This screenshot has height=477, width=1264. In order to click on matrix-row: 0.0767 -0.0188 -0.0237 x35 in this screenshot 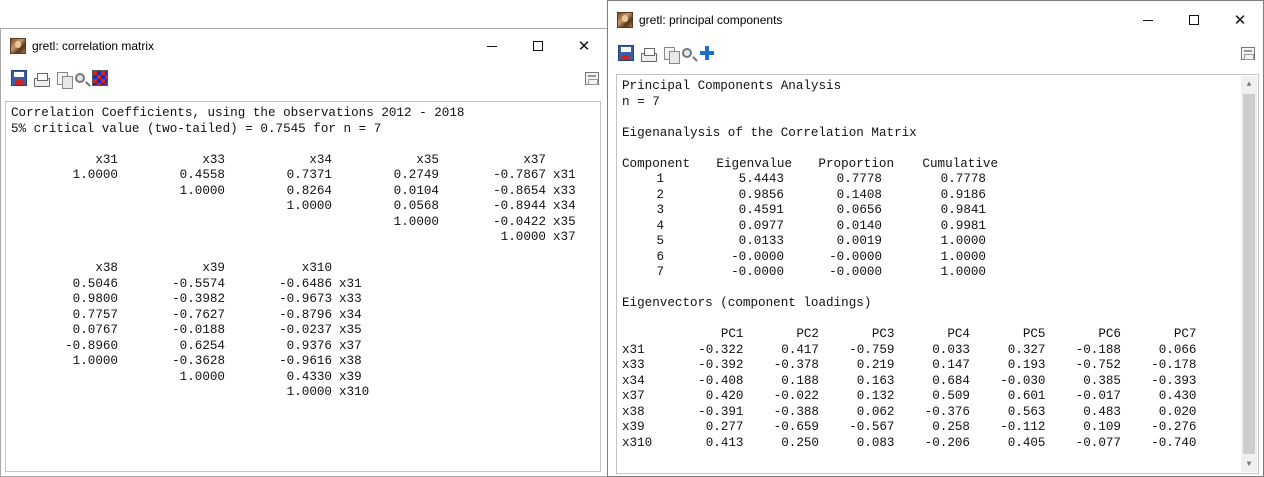, I will do `click(305, 331)`.